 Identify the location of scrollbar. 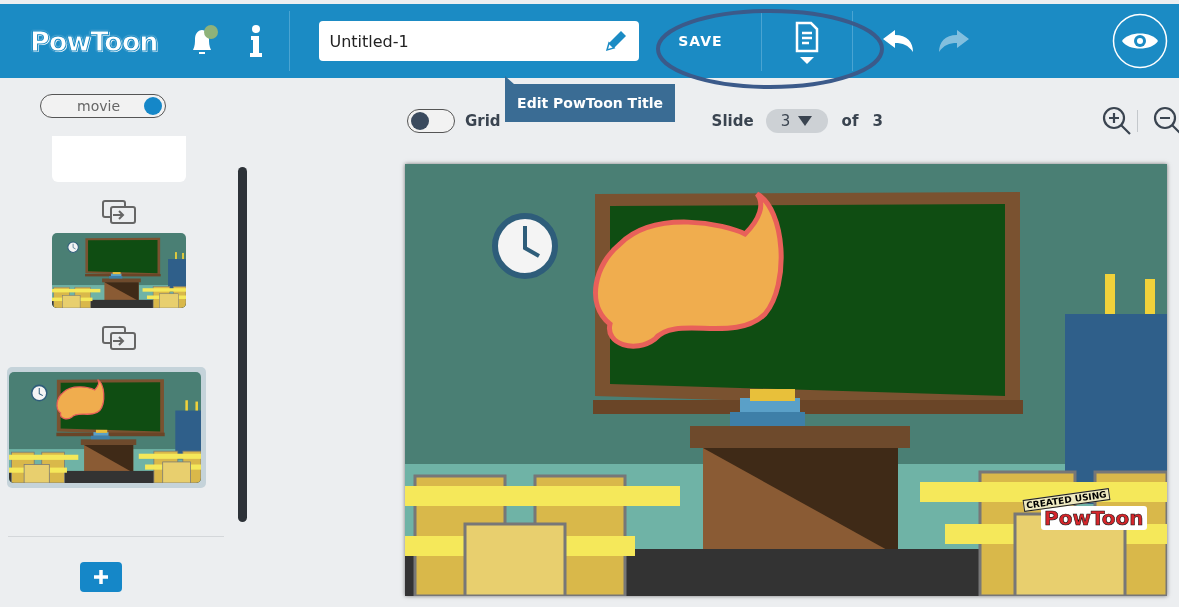
(242, 344).